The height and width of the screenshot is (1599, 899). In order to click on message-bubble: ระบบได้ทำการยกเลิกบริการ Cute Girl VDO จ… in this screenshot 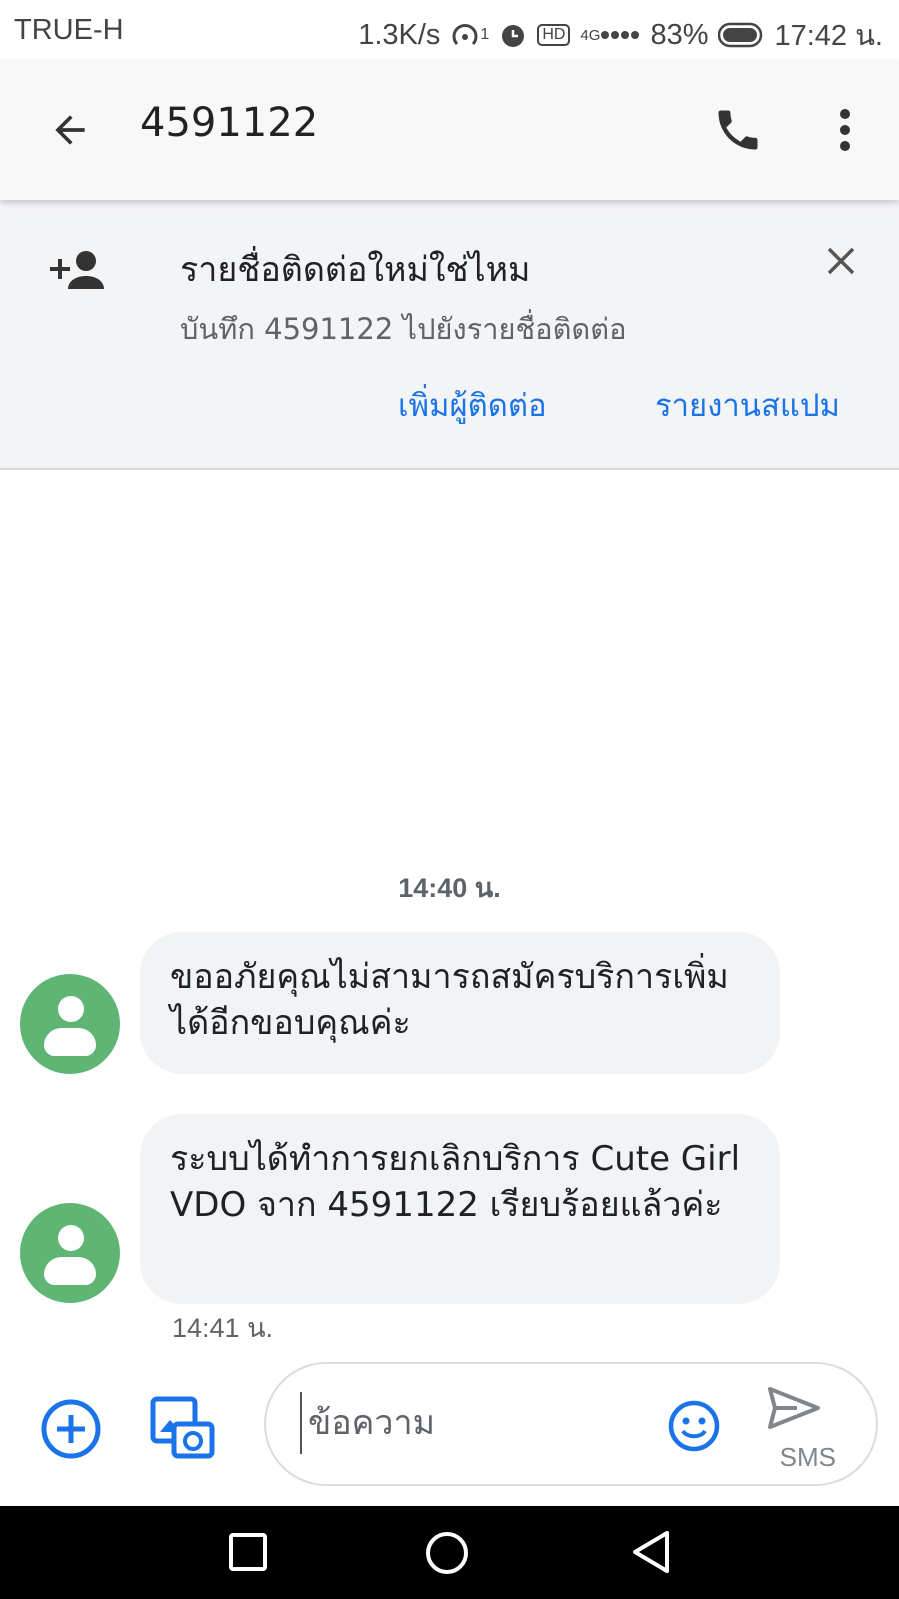, I will do `click(460, 1209)`.